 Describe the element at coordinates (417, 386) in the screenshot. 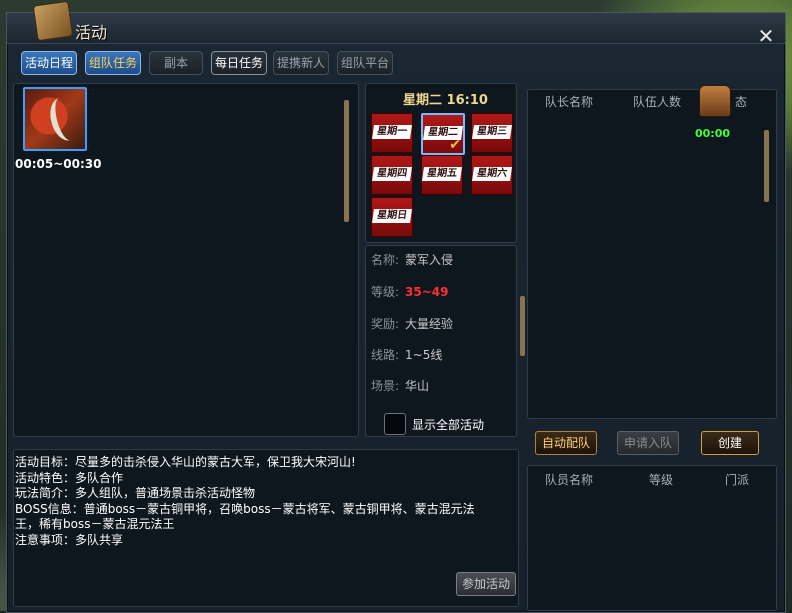

I see `detail-value: 华山` at that location.